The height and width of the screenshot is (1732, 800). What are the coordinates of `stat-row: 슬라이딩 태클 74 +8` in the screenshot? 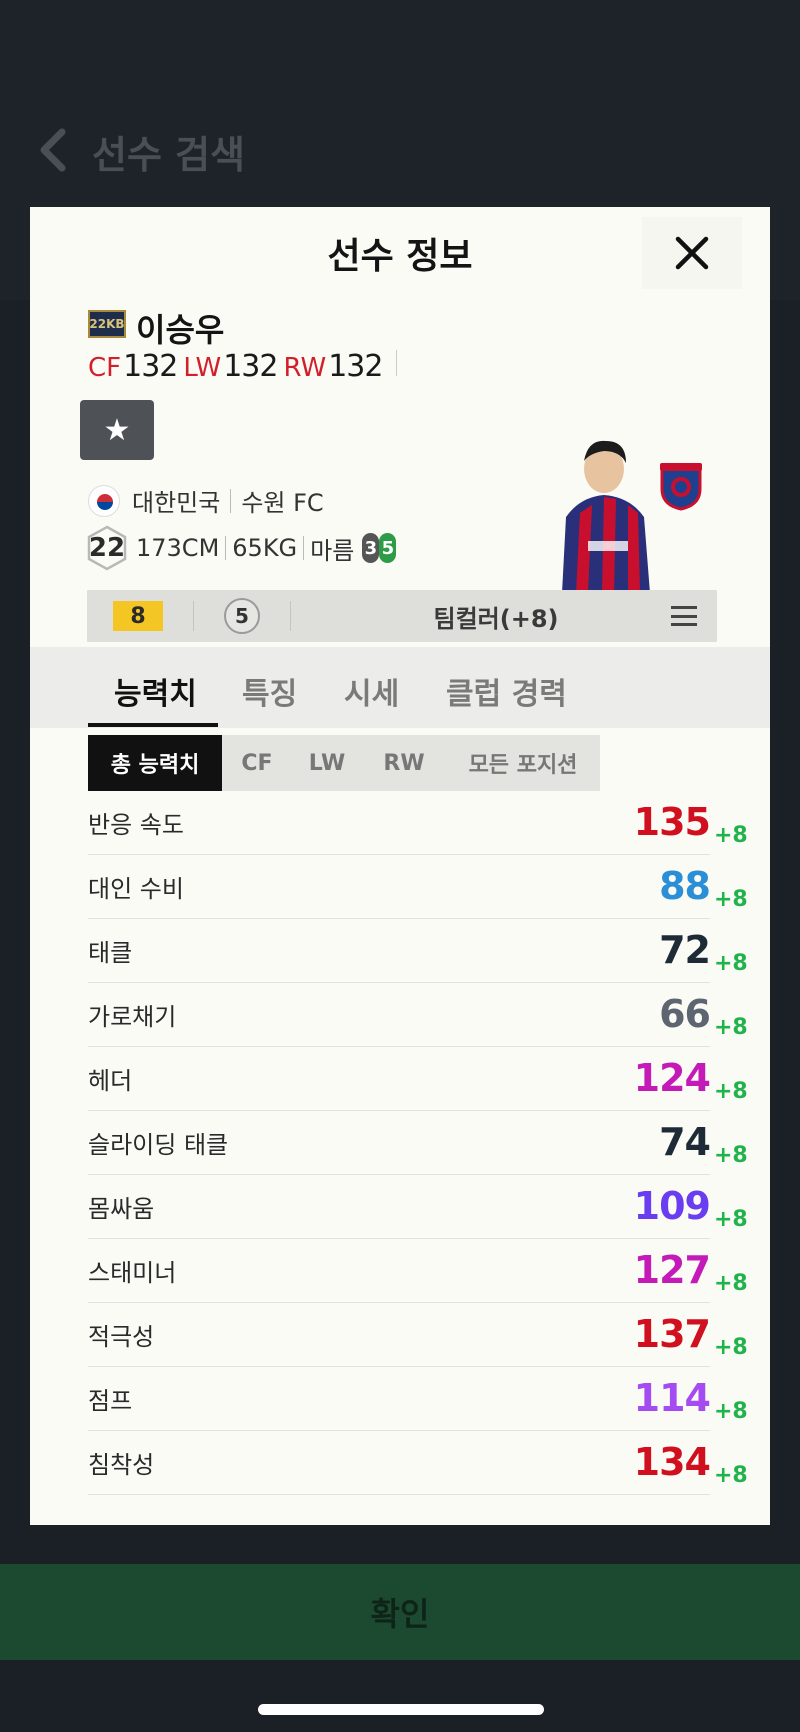 It's located at (418, 1143).